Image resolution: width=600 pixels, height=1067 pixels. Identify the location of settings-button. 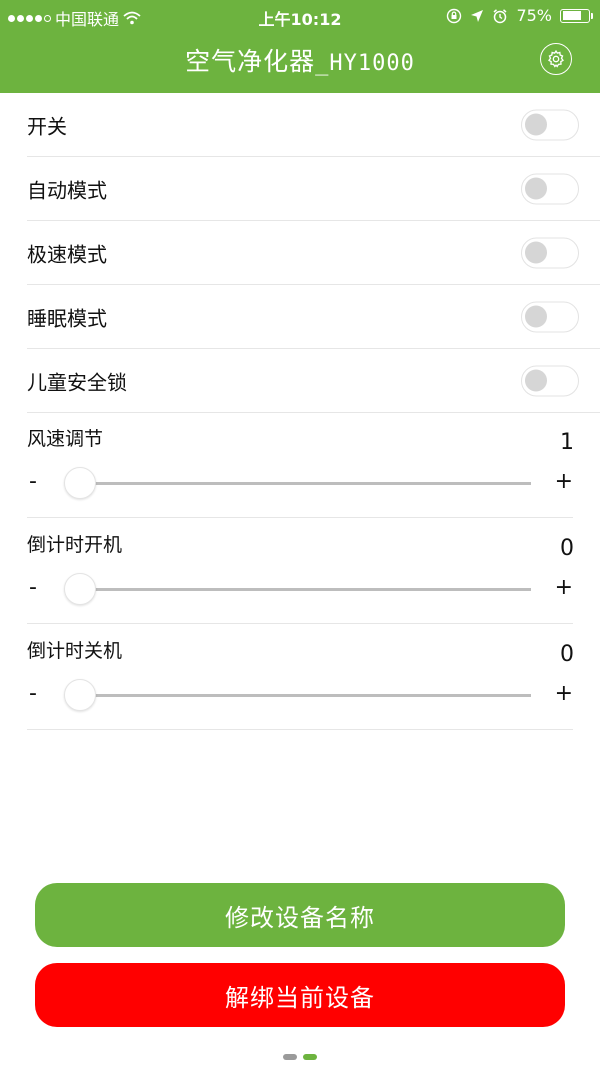
(556, 59).